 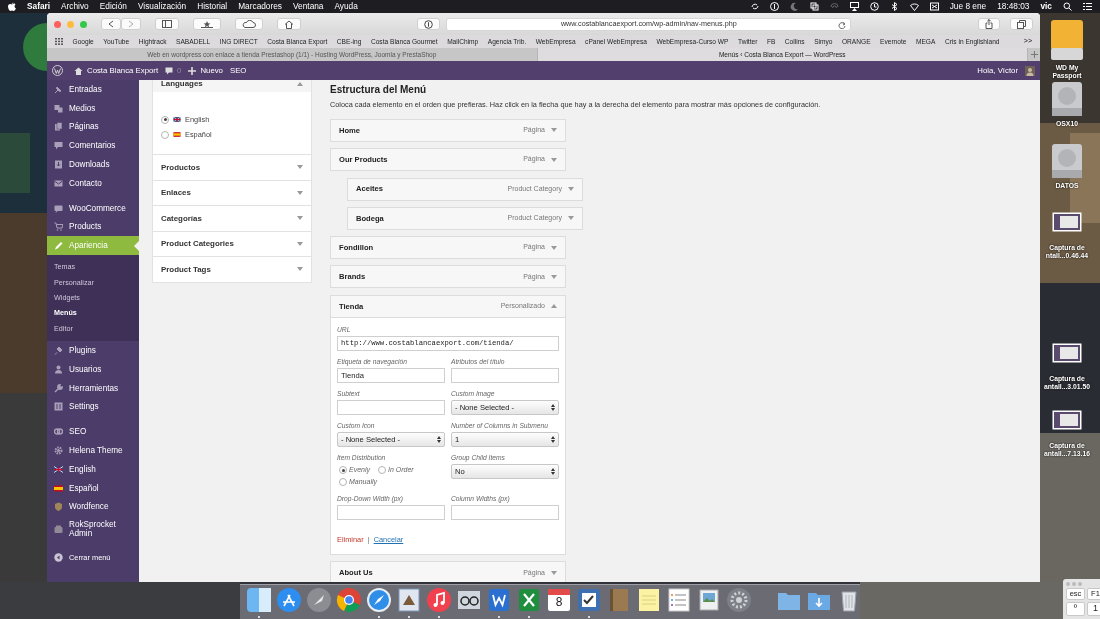 What do you see at coordinates (1067, 6) in the screenshot?
I see `search-icon` at bounding box center [1067, 6].